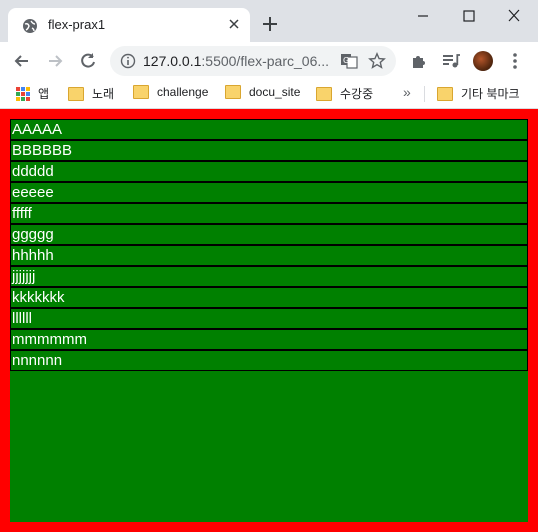 Image resolution: width=538 pixels, height=532 pixels. Describe the element at coordinates (269, 192) in the screenshot. I see `flex-item: eeeee` at that location.